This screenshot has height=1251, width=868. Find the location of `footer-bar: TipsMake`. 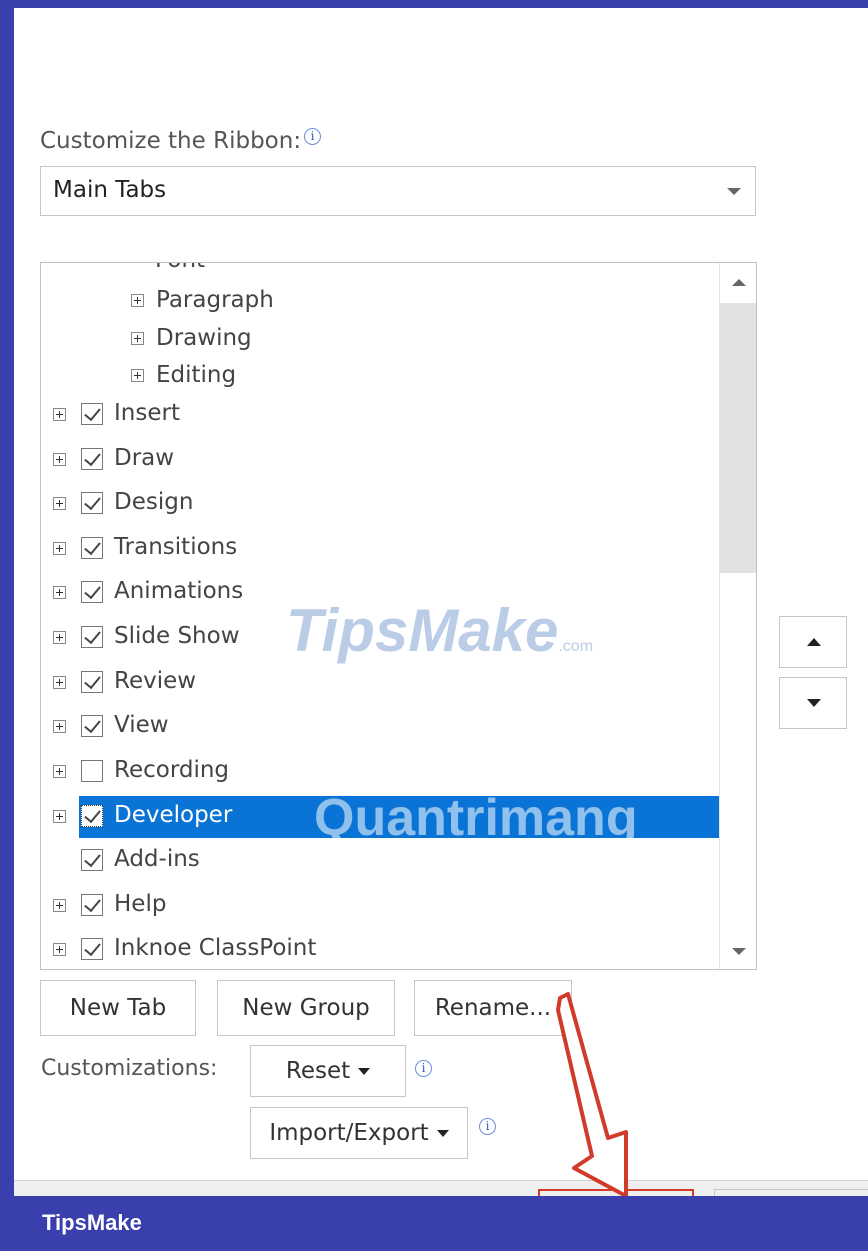

footer-bar: TipsMake is located at coordinates (434, 1223).